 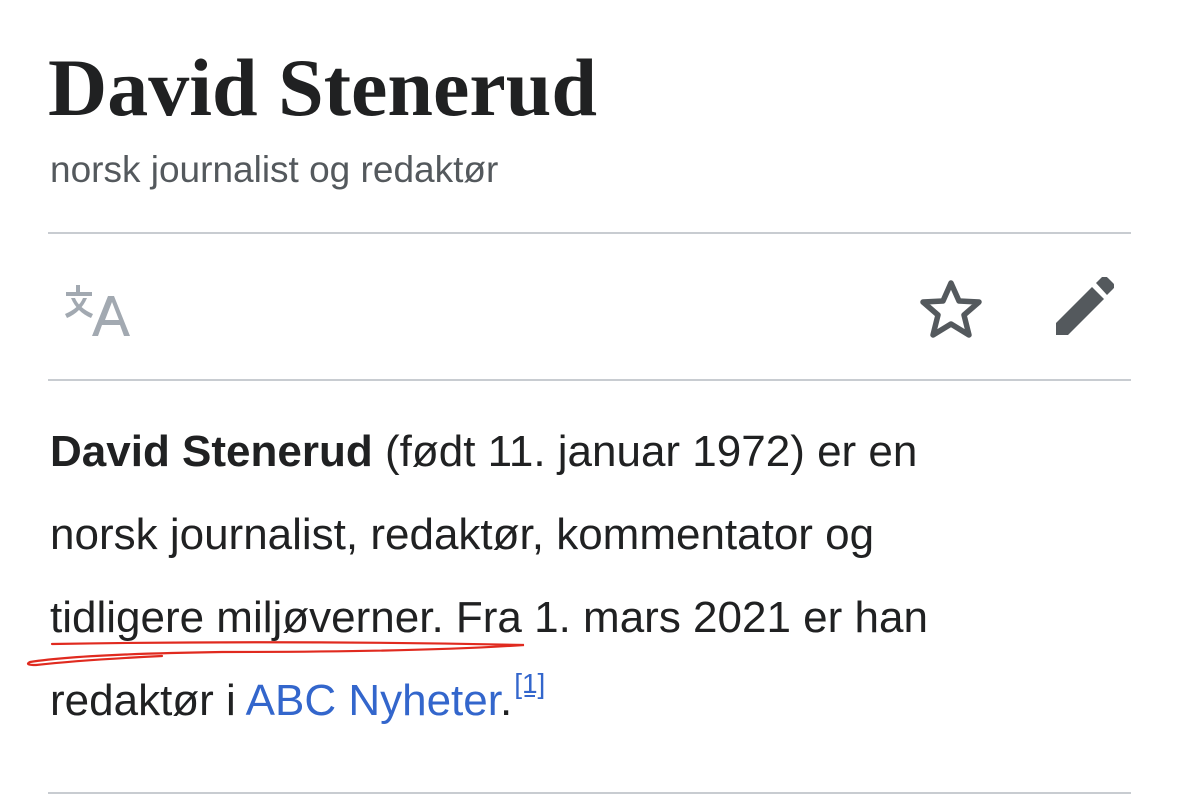 What do you see at coordinates (373, 700) in the screenshot?
I see `abc-nyheter-link: ABC Nyheter` at bounding box center [373, 700].